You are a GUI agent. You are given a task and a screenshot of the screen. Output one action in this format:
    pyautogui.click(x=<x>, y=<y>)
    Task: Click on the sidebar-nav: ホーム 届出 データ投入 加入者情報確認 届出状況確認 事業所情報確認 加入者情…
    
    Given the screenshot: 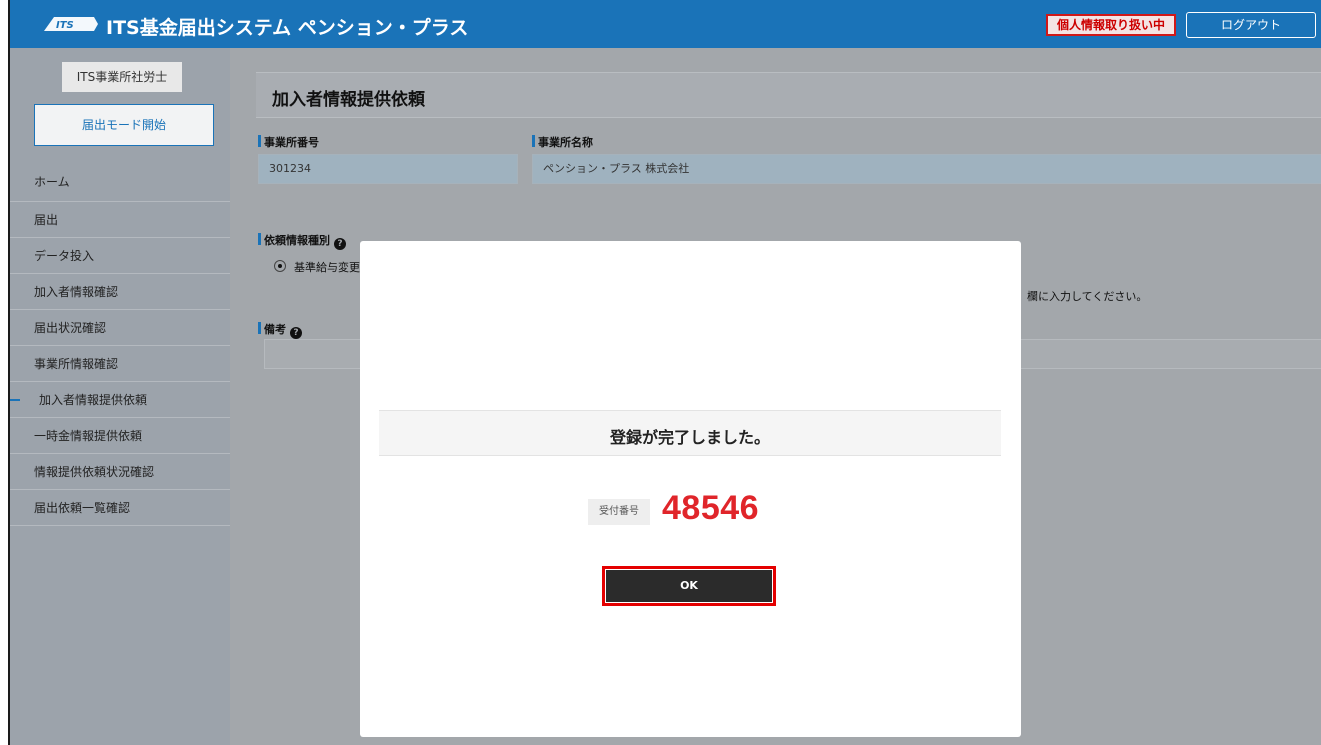 What is the action you would take?
    pyautogui.click(x=120, y=343)
    